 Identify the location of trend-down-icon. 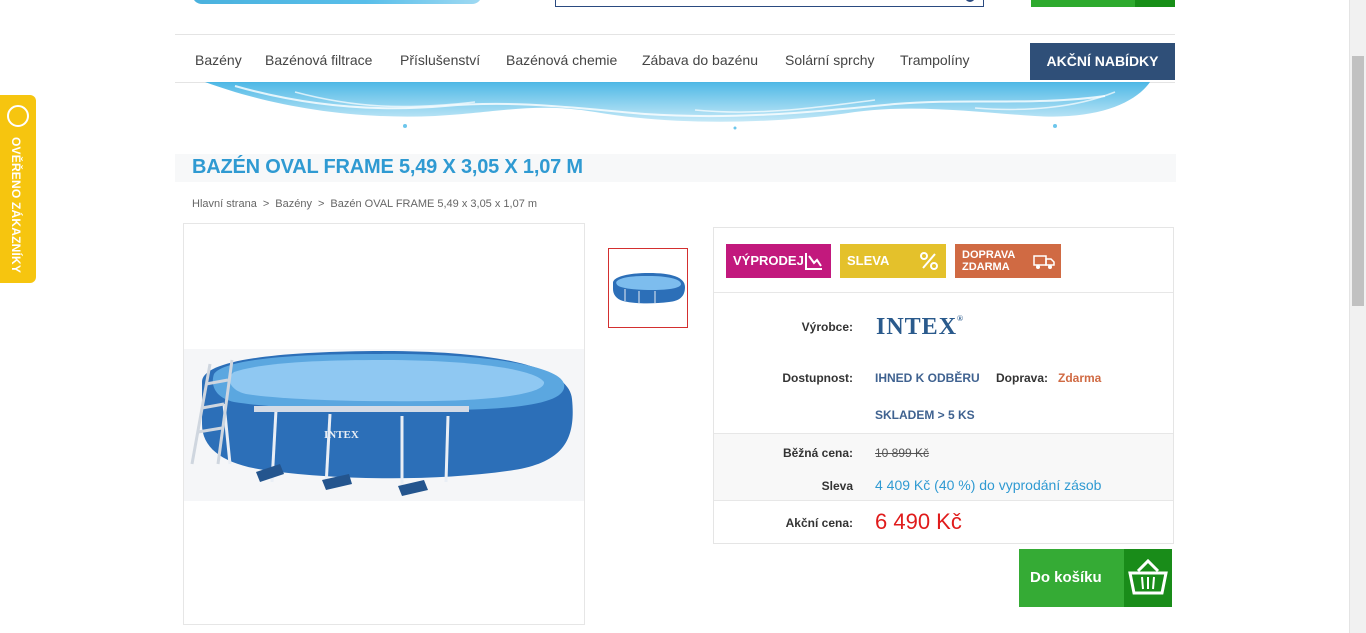
(813, 261).